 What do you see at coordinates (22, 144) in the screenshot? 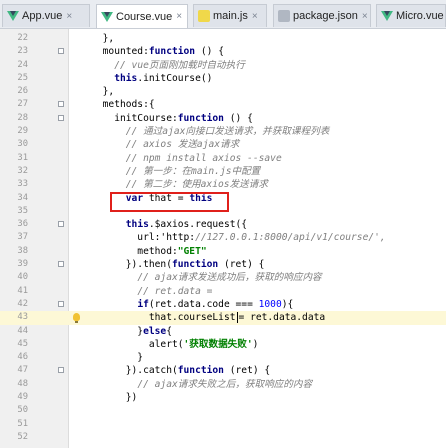
I see `line-number: 30` at bounding box center [22, 144].